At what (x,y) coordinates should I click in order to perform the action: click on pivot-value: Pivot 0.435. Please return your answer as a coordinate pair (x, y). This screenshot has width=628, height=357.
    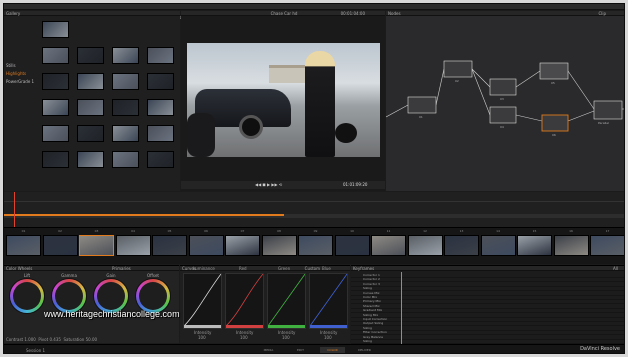
    Looking at the image, I should click on (49, 339).